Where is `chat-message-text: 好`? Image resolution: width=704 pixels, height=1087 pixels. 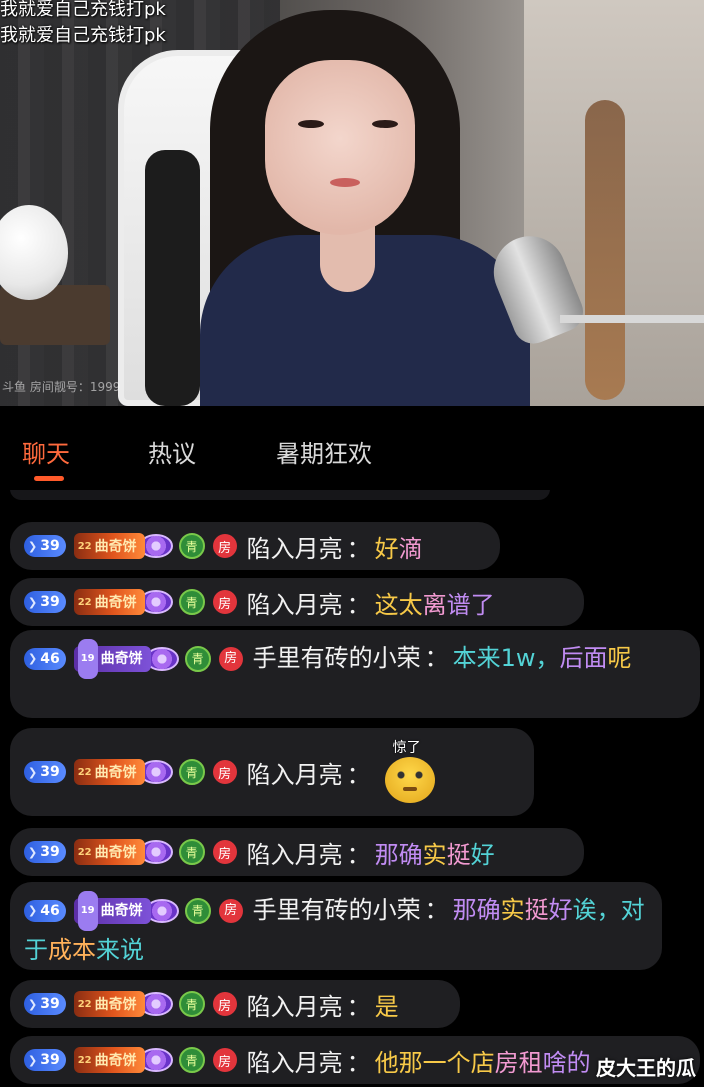
chat-message-text: 好 is located at coordinates (560, 910).